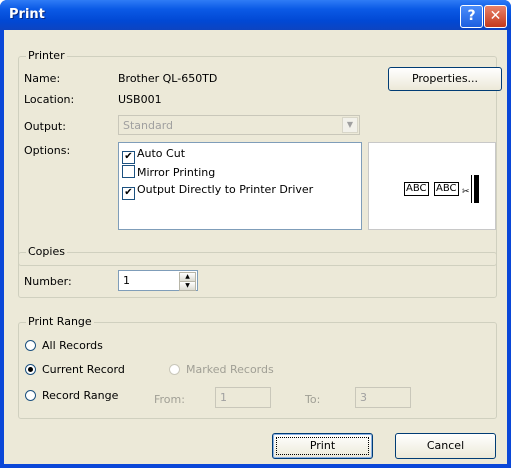  I want to click on output-select-value: Standard, so click(148, 125).